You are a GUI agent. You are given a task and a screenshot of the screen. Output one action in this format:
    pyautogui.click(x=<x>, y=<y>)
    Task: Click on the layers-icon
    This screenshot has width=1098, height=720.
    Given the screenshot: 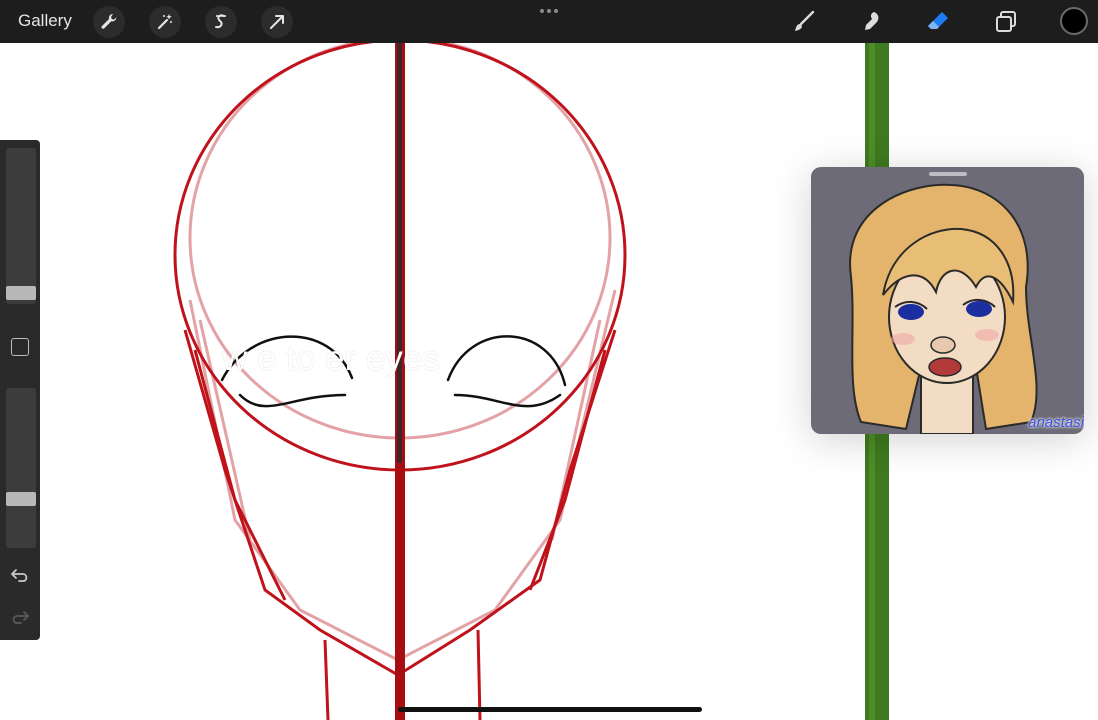 What is the action you would take?
    pyautogui.click(x=1006, y=21)
    